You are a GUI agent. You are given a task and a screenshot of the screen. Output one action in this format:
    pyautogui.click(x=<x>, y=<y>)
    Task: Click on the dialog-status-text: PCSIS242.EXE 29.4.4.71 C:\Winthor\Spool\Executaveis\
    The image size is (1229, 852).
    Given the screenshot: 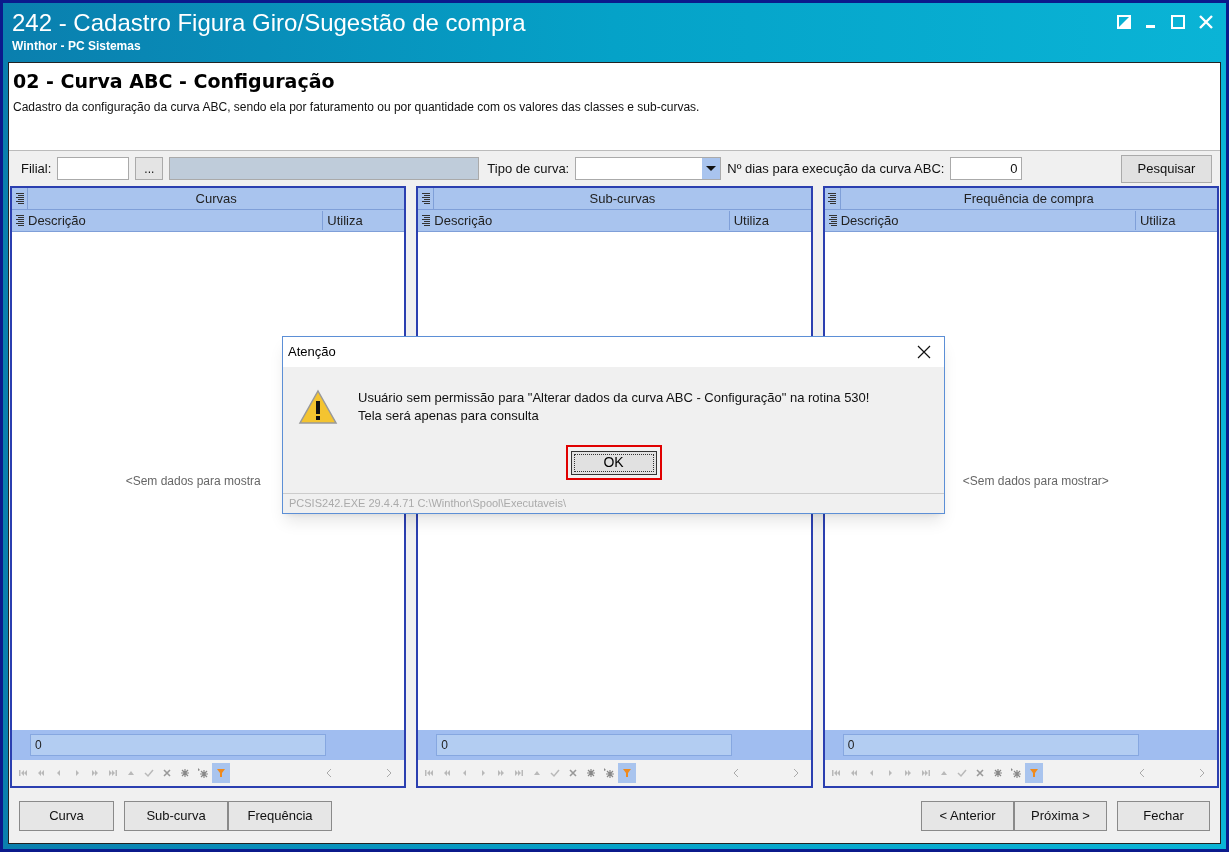 What is the action you would take?
    pyautogui.click(x=427, y=504)
    